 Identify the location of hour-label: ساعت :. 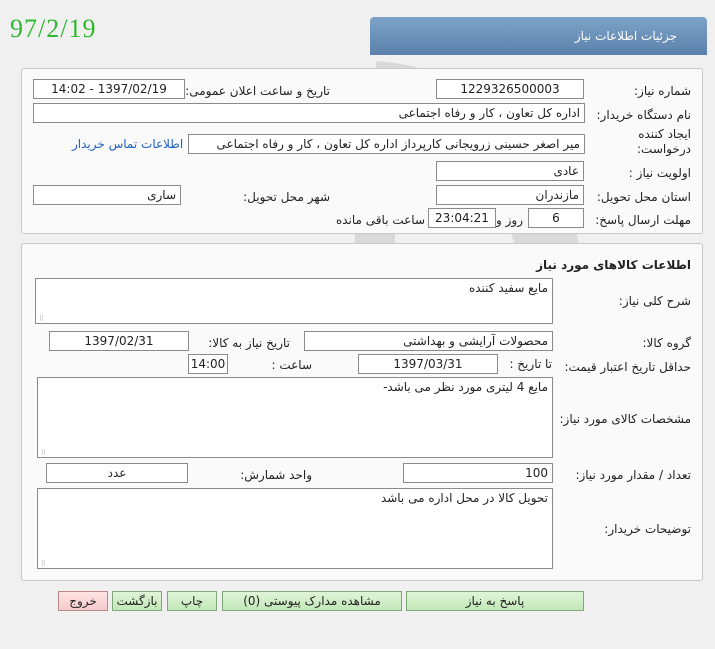
(291, 365).